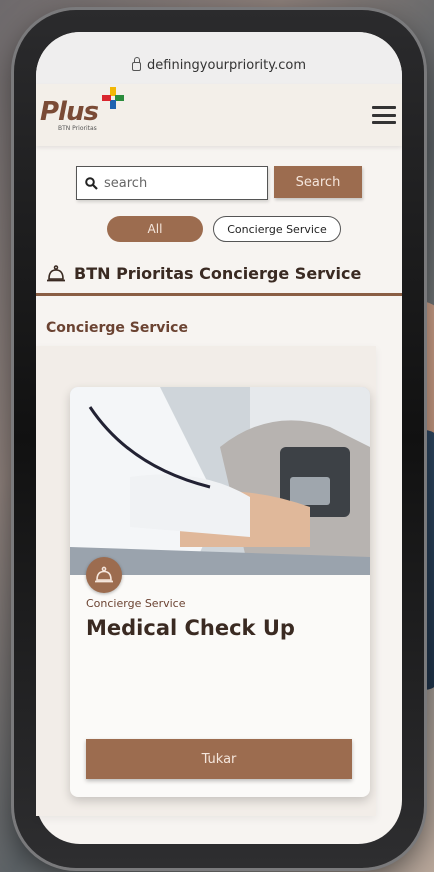 Image resolution: width=434 pixels, height=872 pixels. Describe the element at coordinates (277, 229) in the screenshot. I see `filter-concierge-button: Concierge Service` at that location.